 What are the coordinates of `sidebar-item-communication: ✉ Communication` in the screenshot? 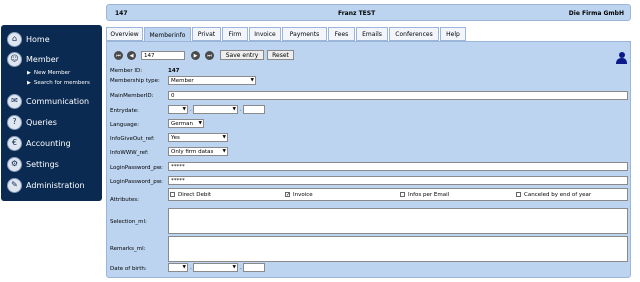 It's located at (48, 101).